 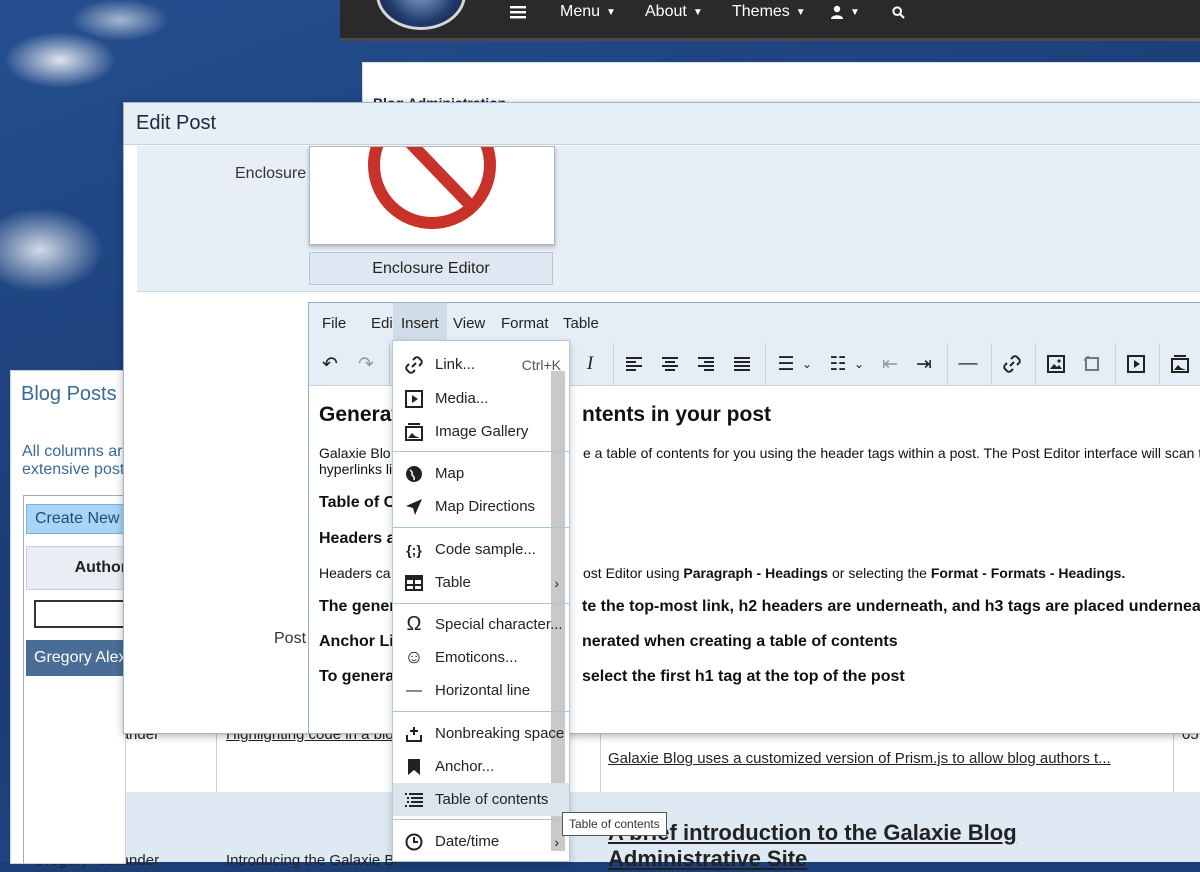 I want to click on menu-item-map: Map, so click(x=481, y=473).